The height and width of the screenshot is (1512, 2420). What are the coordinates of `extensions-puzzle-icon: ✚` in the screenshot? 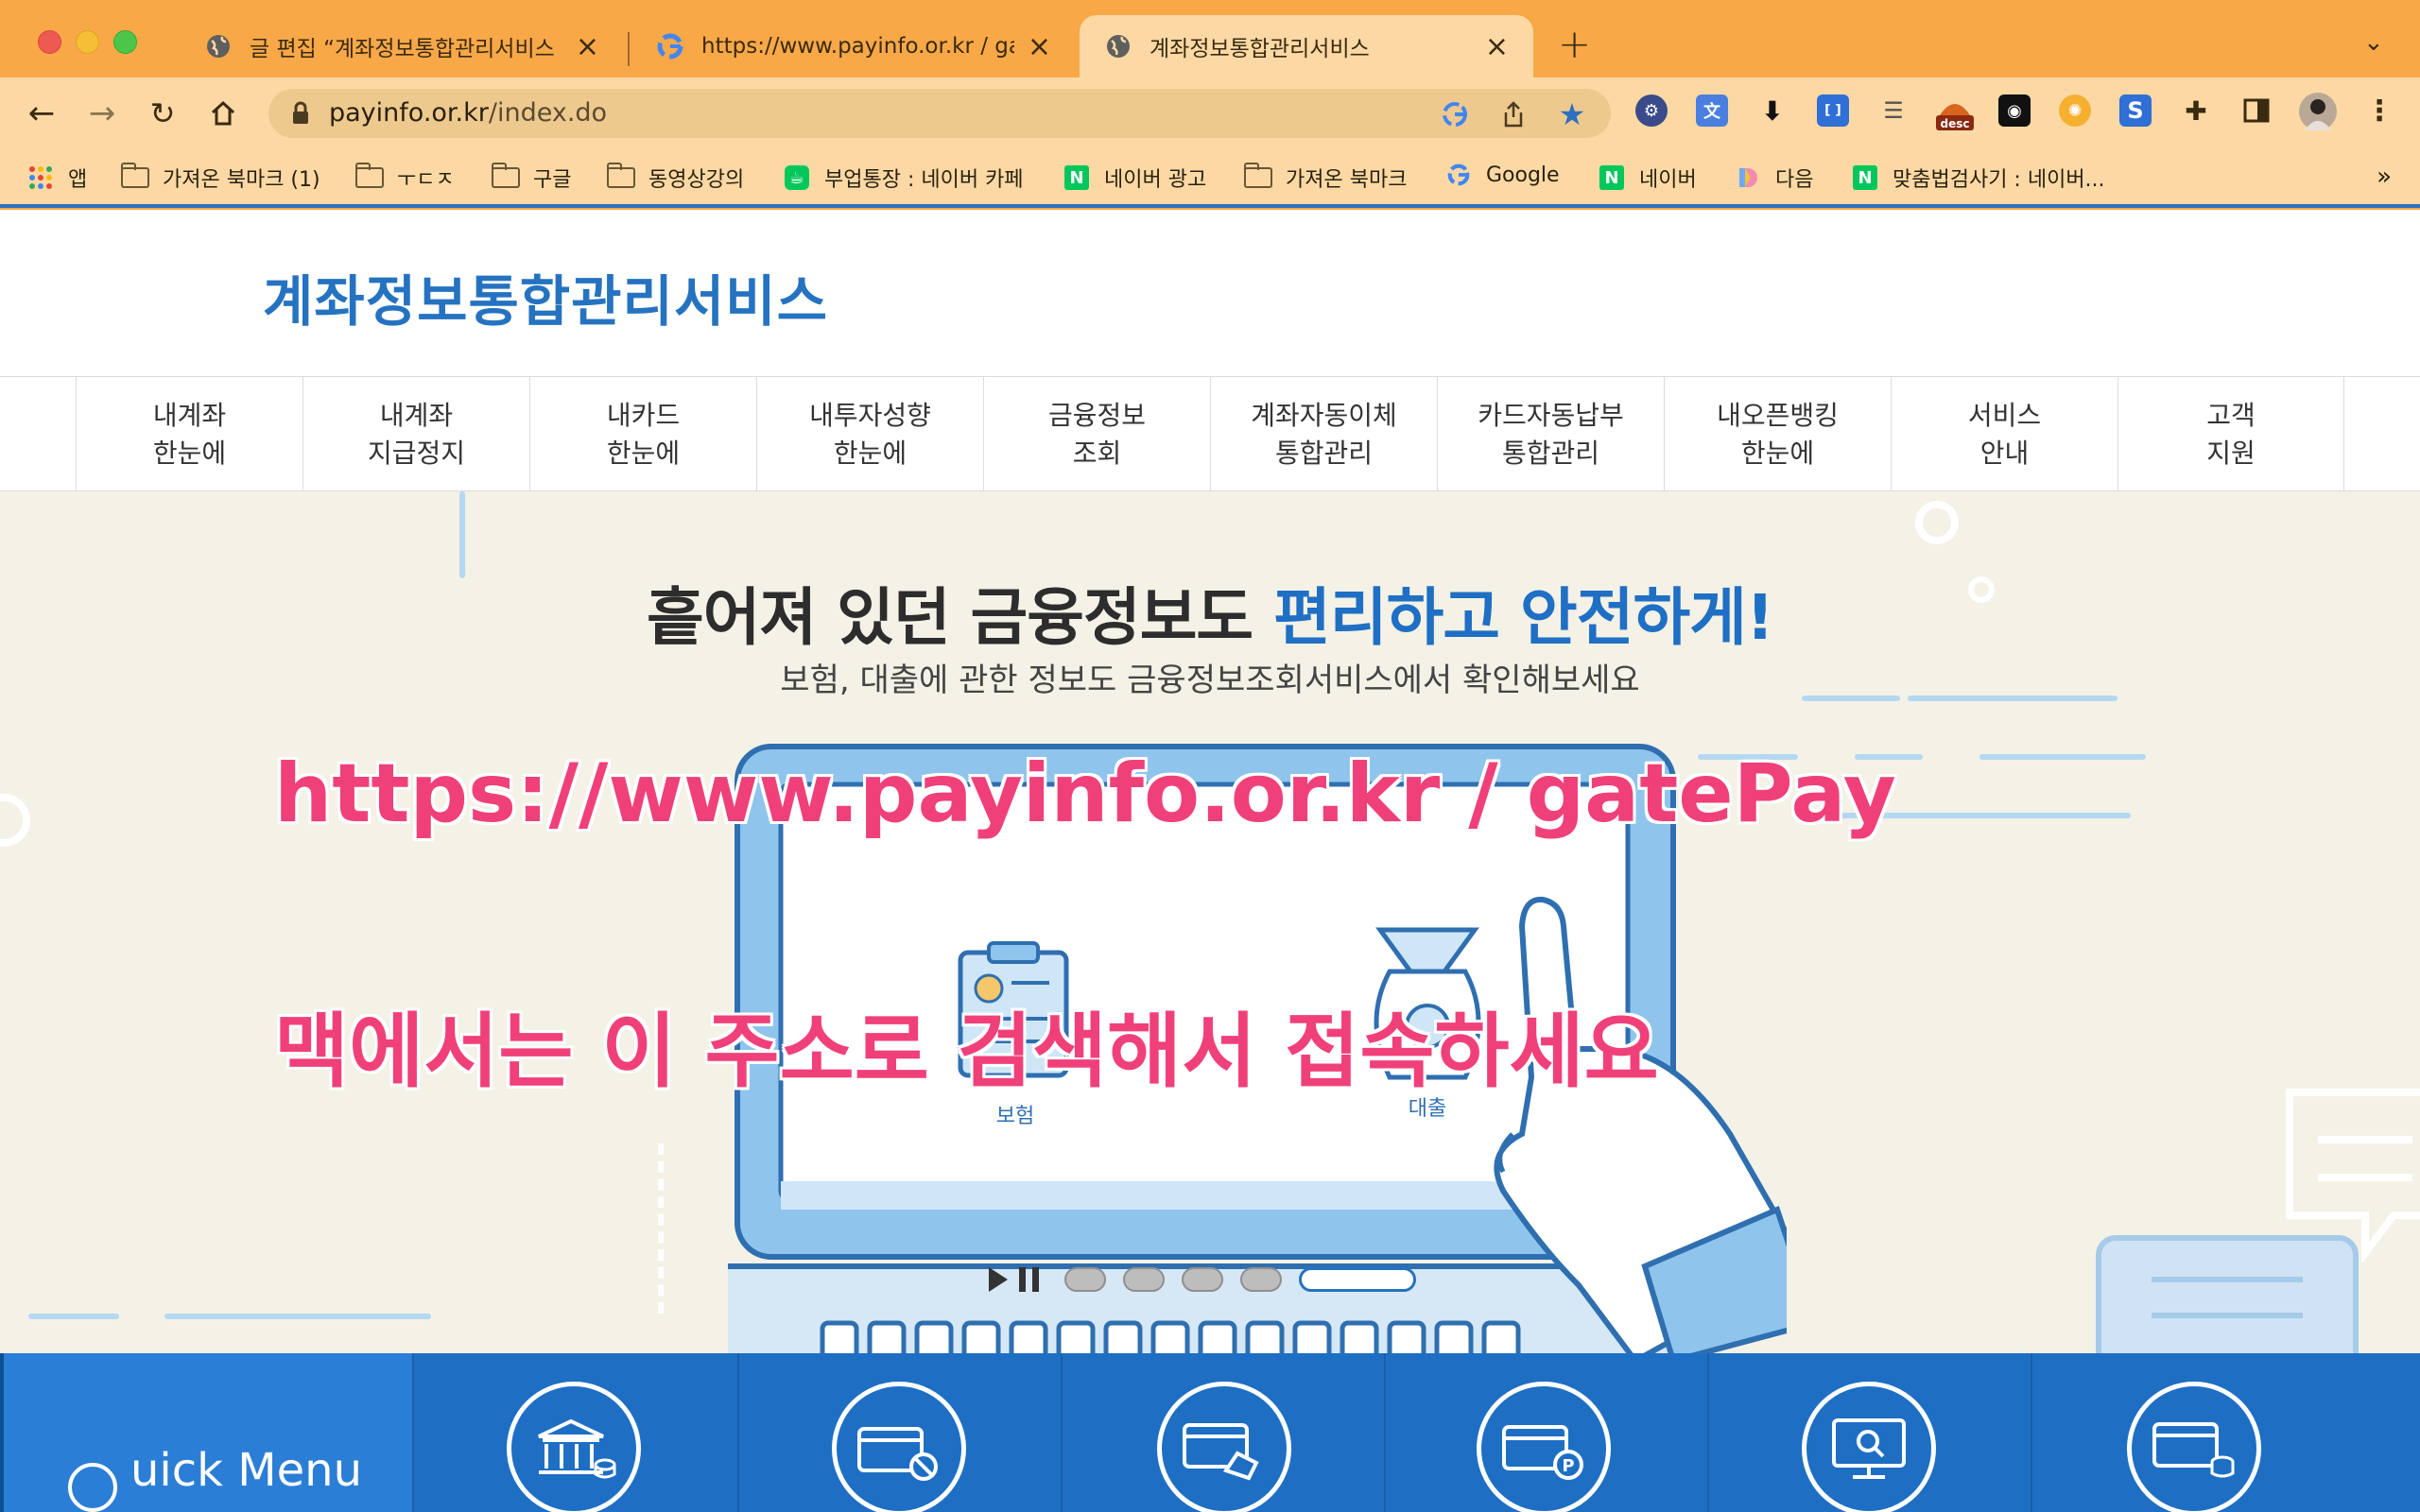 It's located at (2196, 110).